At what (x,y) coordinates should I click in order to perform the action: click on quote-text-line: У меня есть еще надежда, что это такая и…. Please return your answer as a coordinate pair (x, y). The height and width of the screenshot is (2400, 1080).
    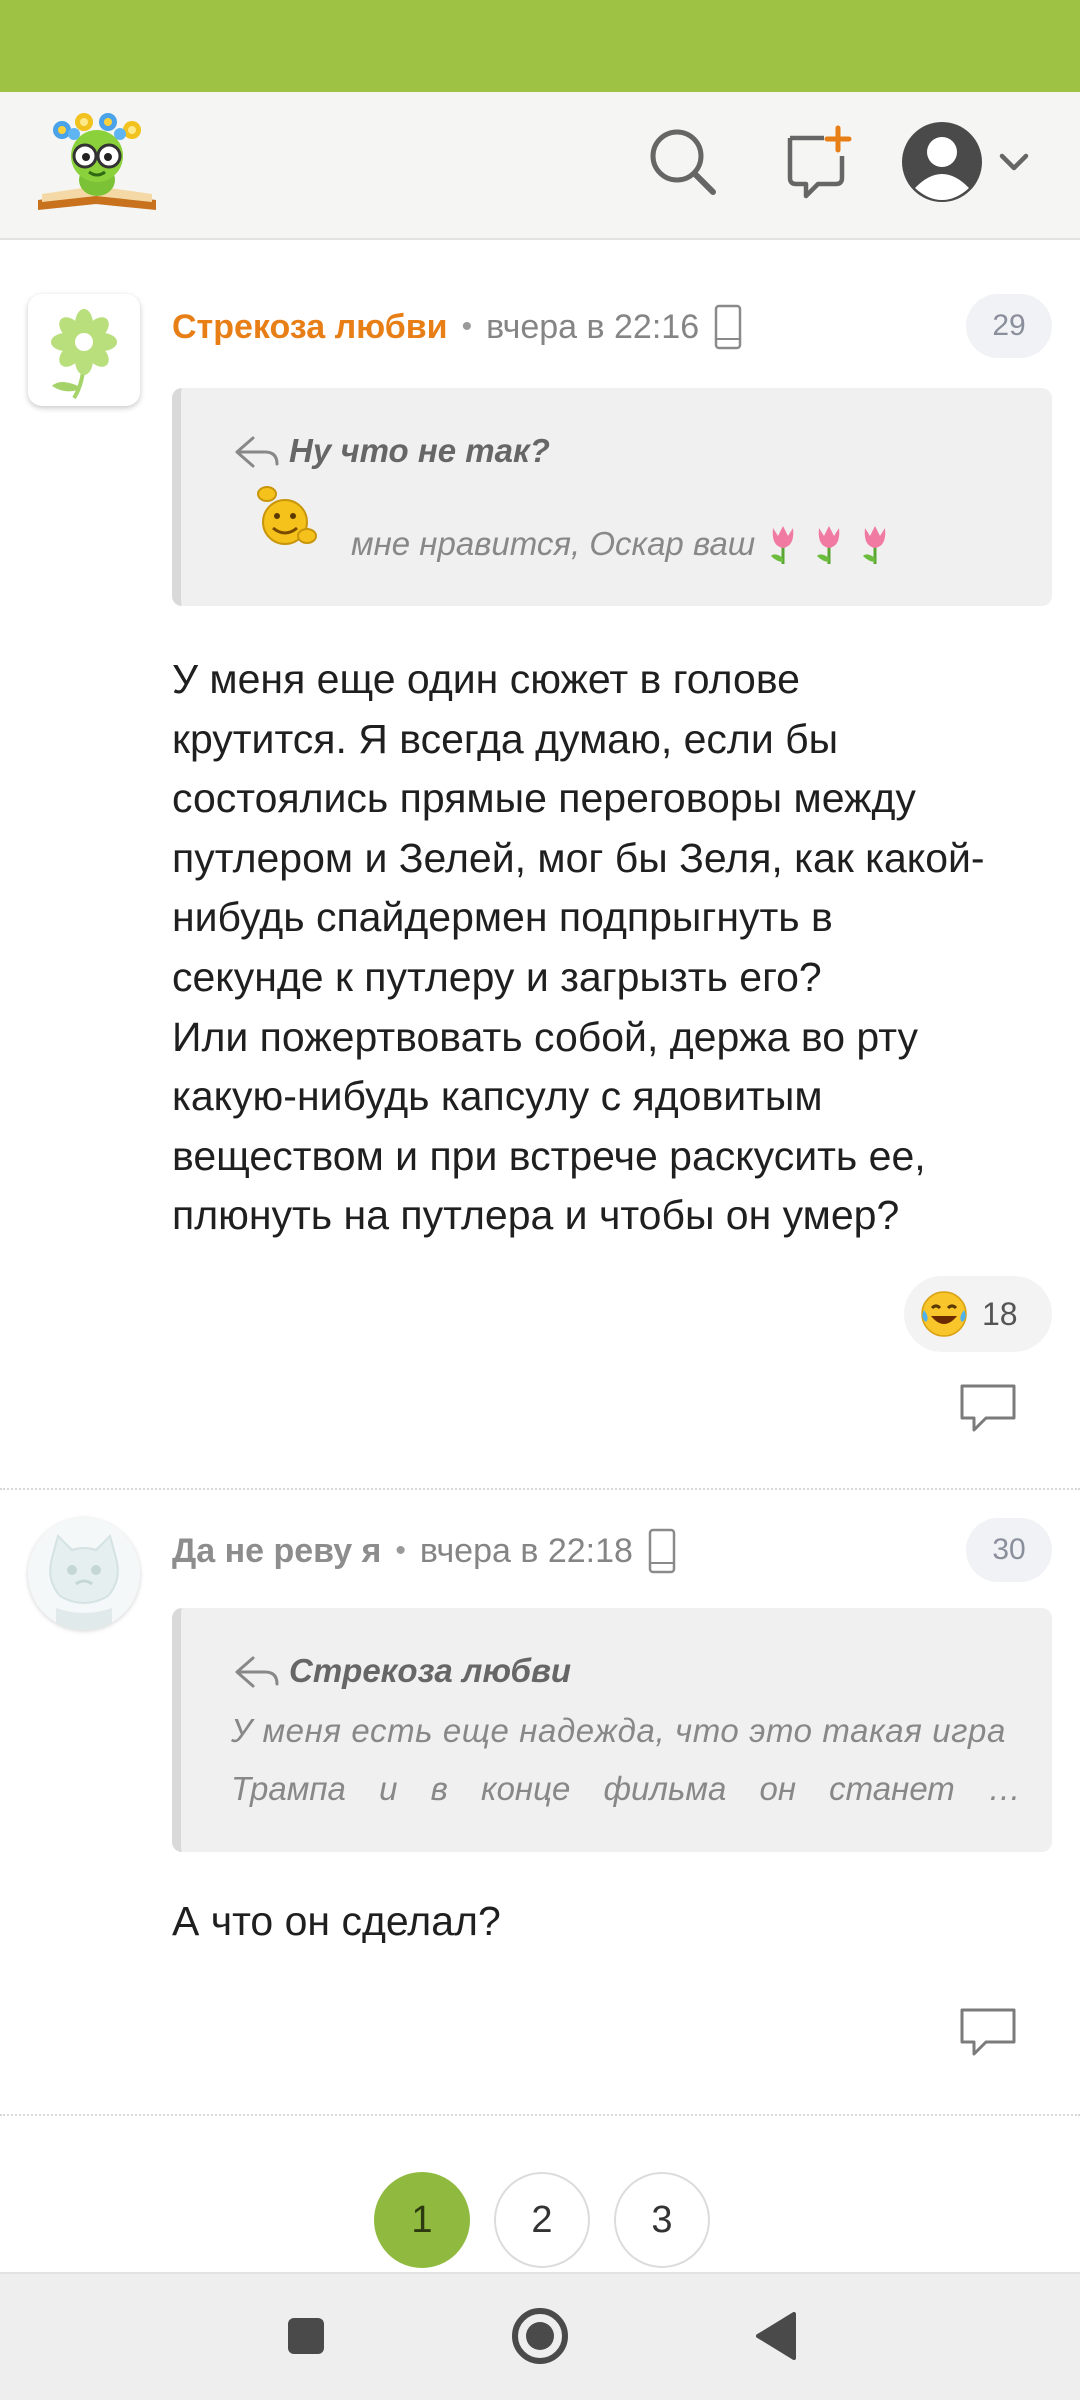
    Looking at the image, I should click on (618, 1730).